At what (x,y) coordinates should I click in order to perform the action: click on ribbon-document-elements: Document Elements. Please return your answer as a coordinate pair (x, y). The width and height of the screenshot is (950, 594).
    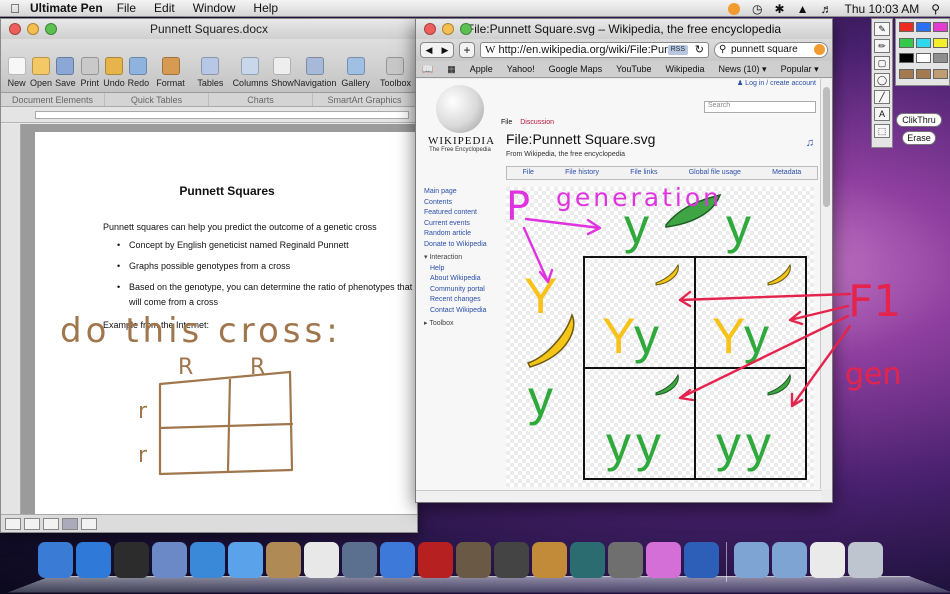
    Looking at the image, I should click on (53, 99).